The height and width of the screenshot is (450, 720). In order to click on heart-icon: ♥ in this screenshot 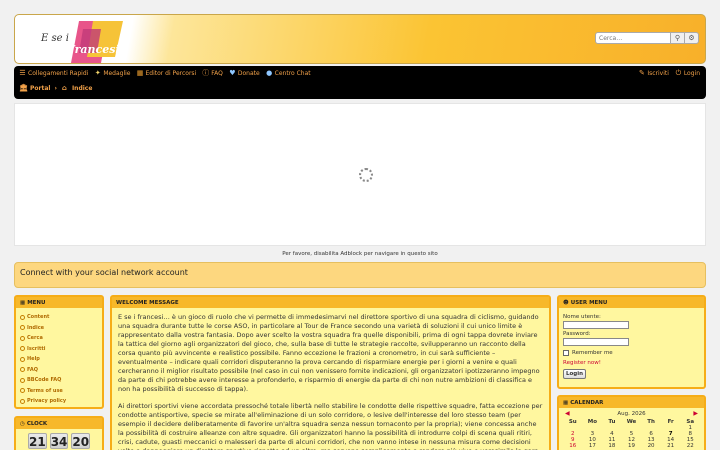, I will do `click(232, 73)`.